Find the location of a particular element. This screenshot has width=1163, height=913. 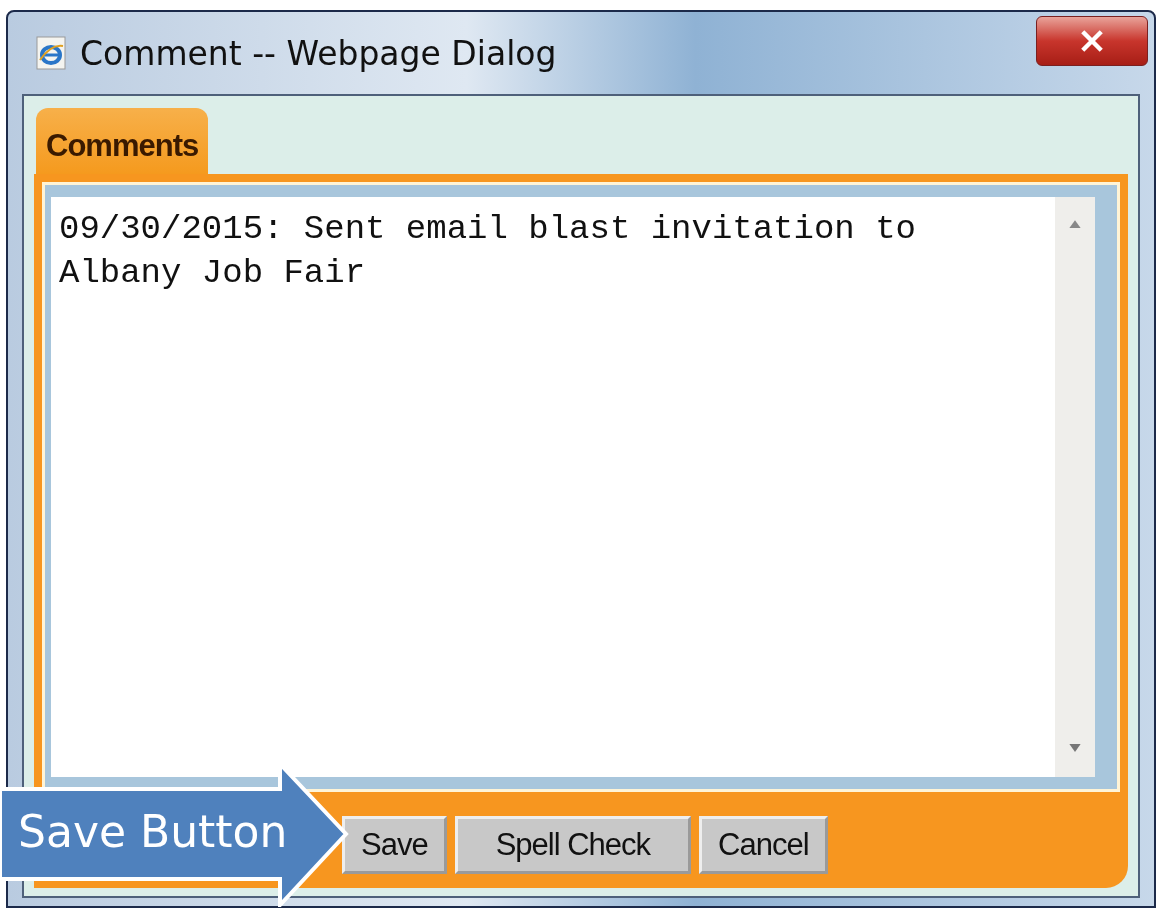

scroll-down-icon is located at coordinates (1075, 748).